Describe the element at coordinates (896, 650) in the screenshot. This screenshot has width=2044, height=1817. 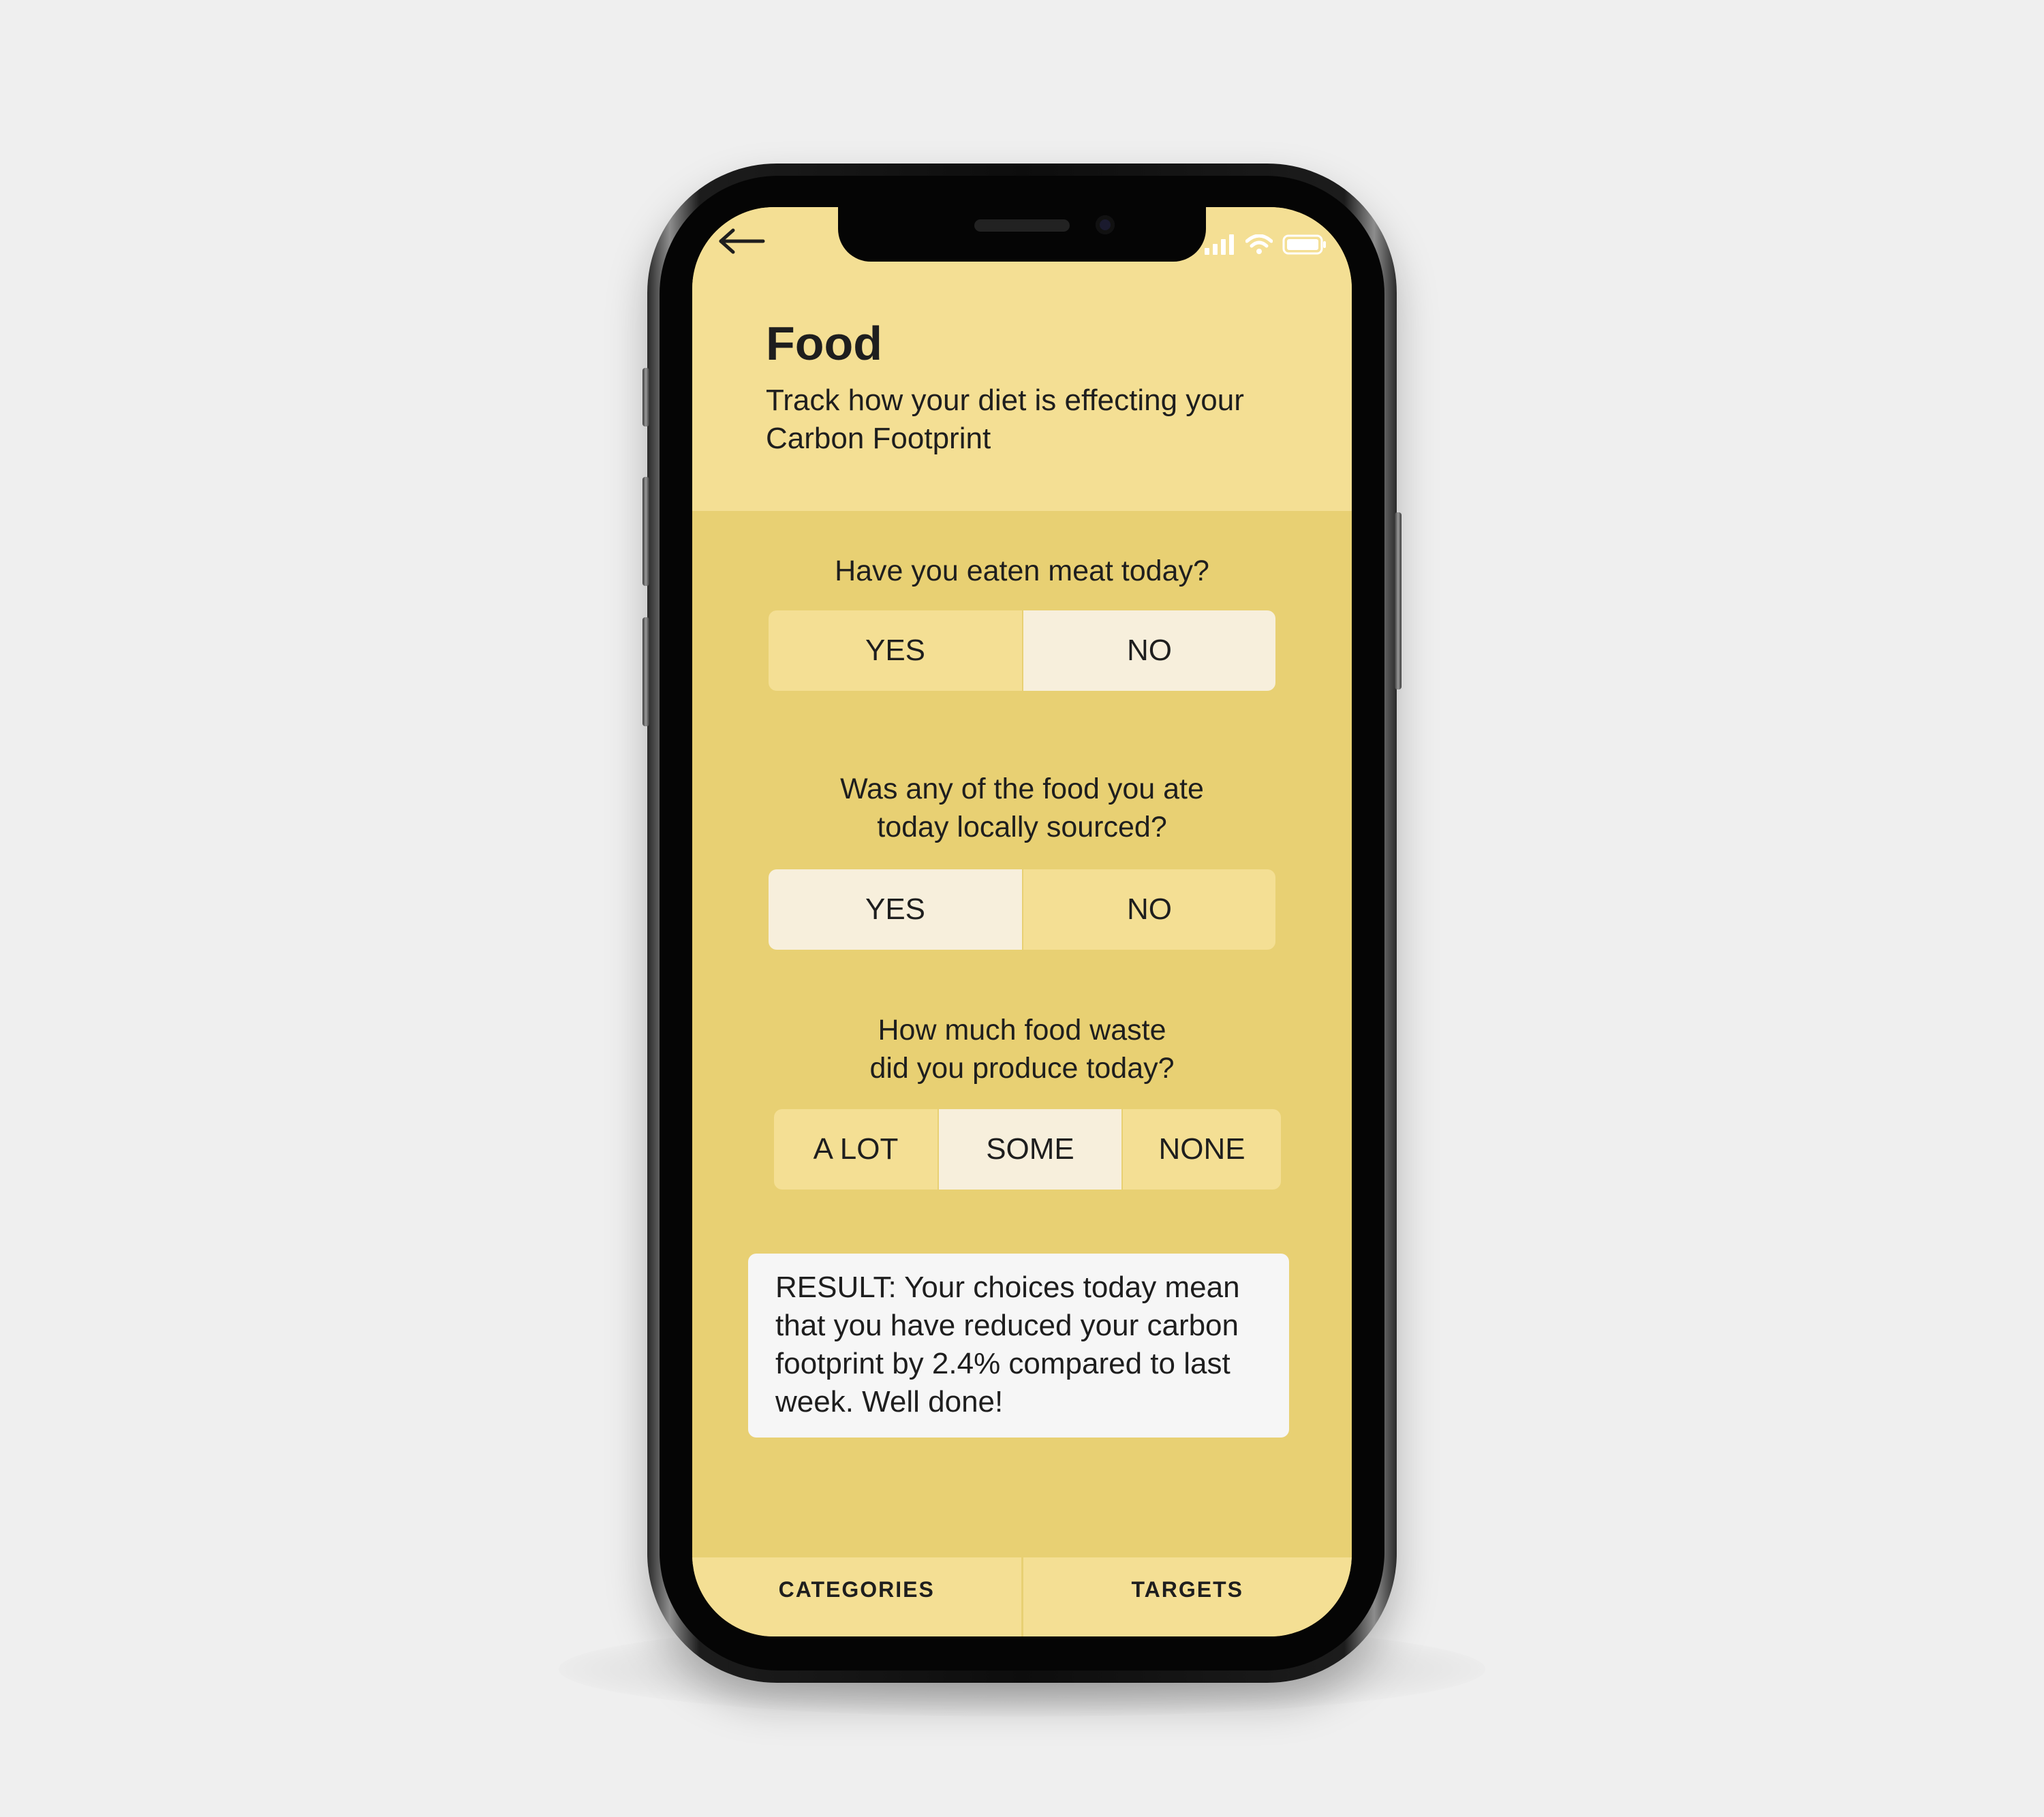
I see `meat-yes-button: YES` at that location.